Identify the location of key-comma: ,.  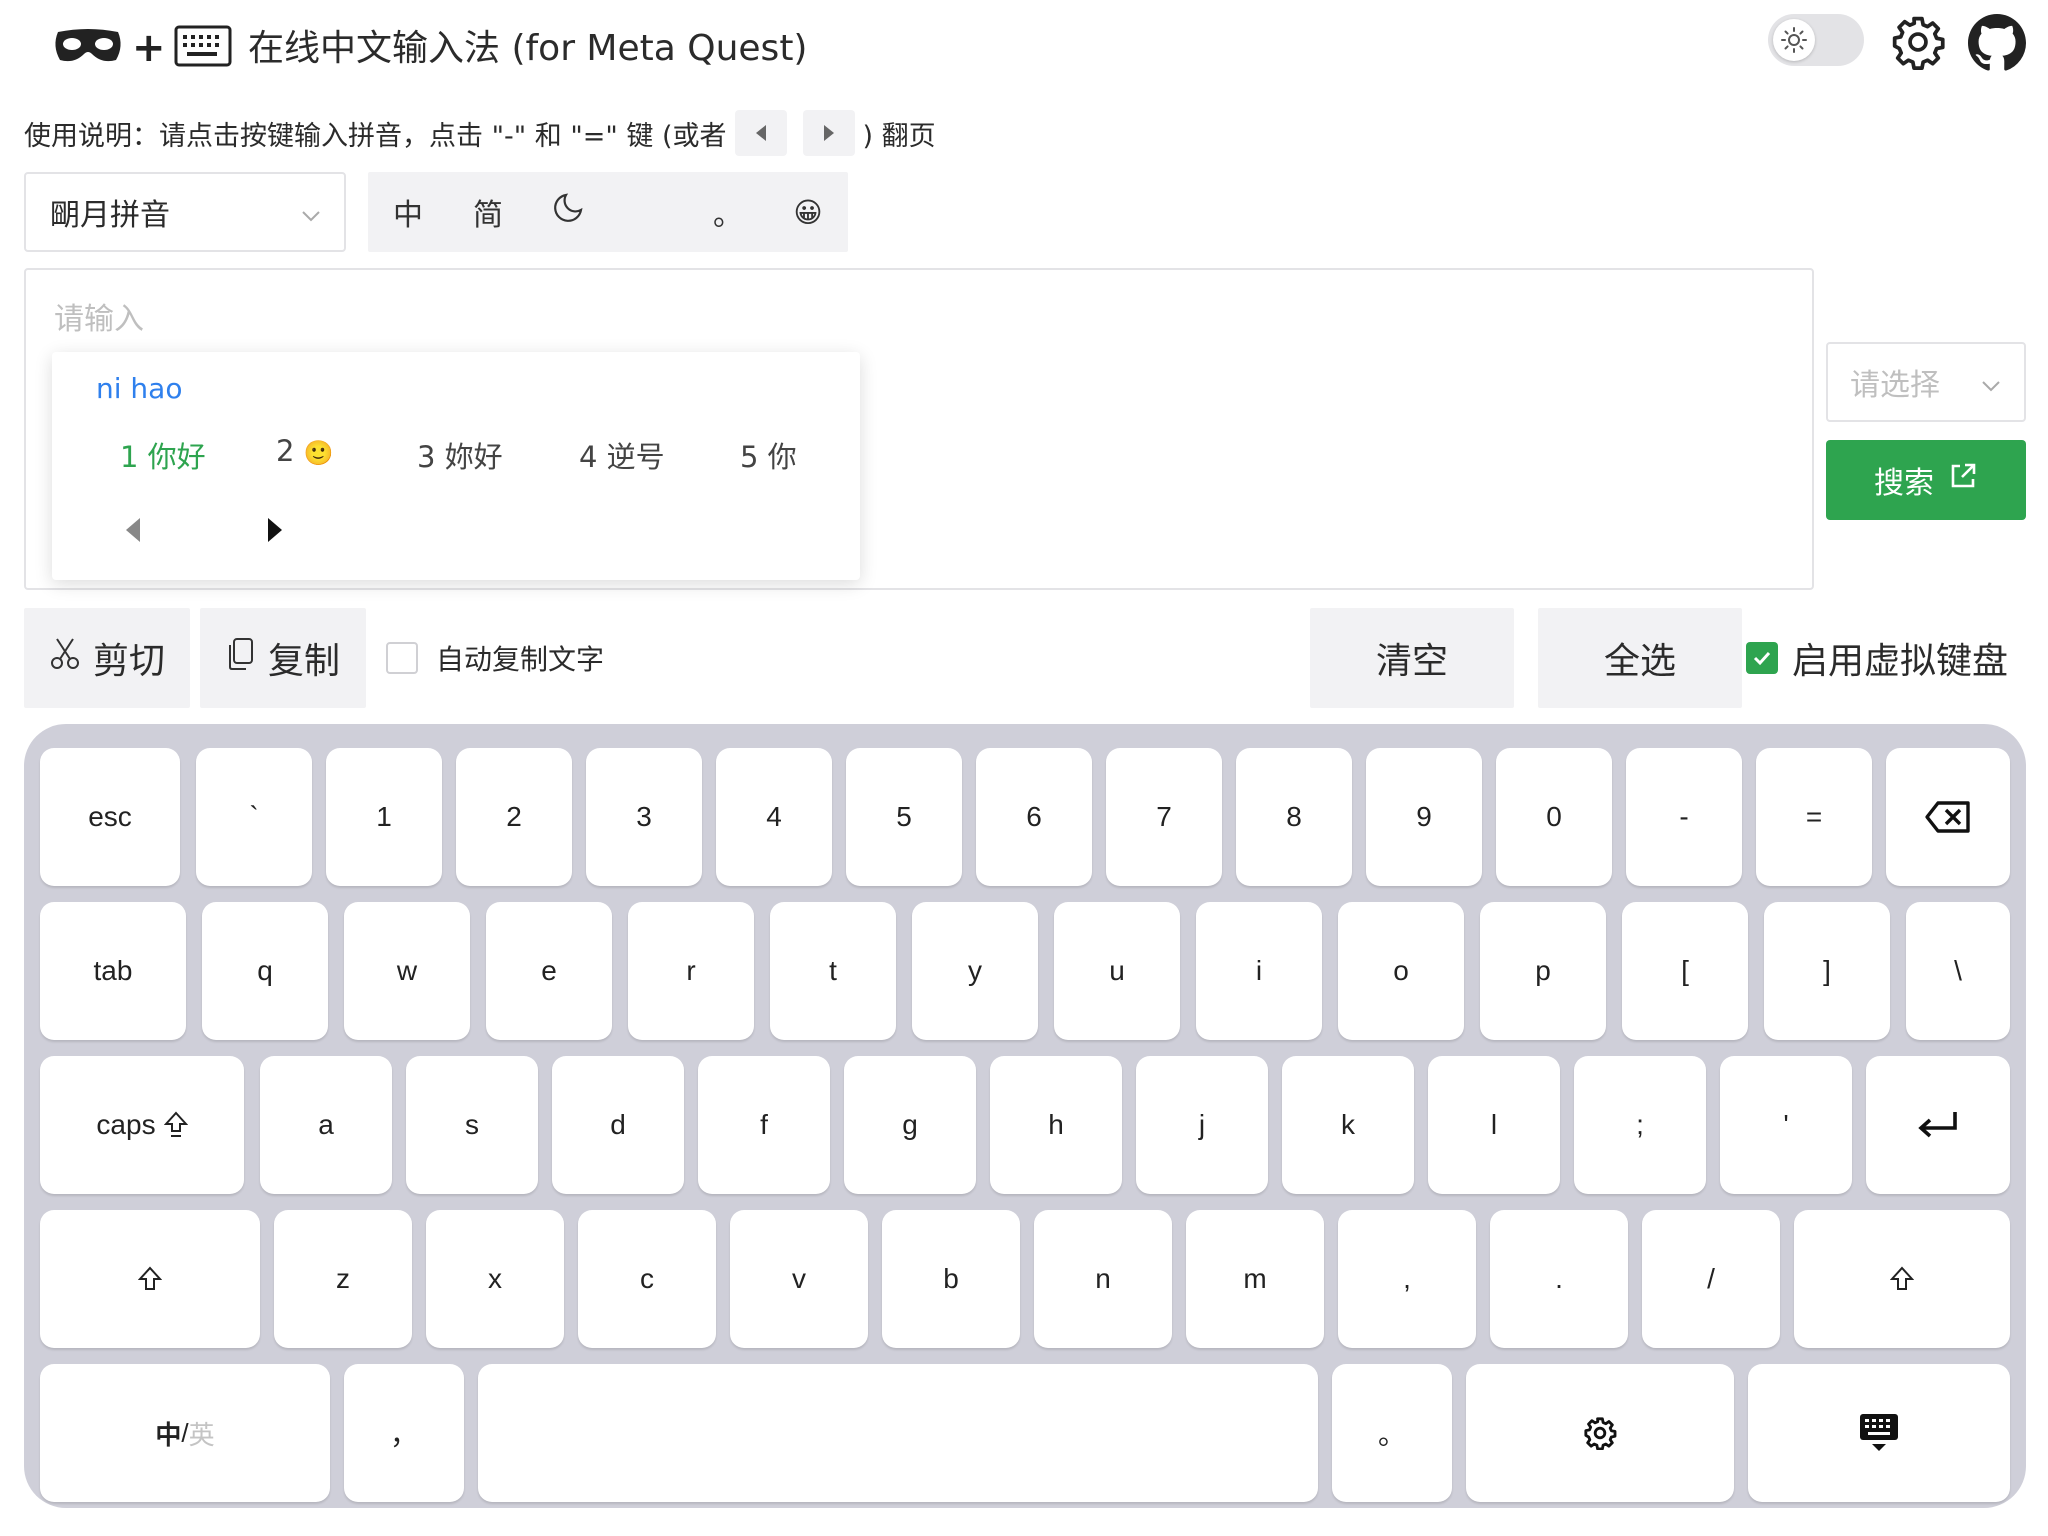
(1407, 1279).